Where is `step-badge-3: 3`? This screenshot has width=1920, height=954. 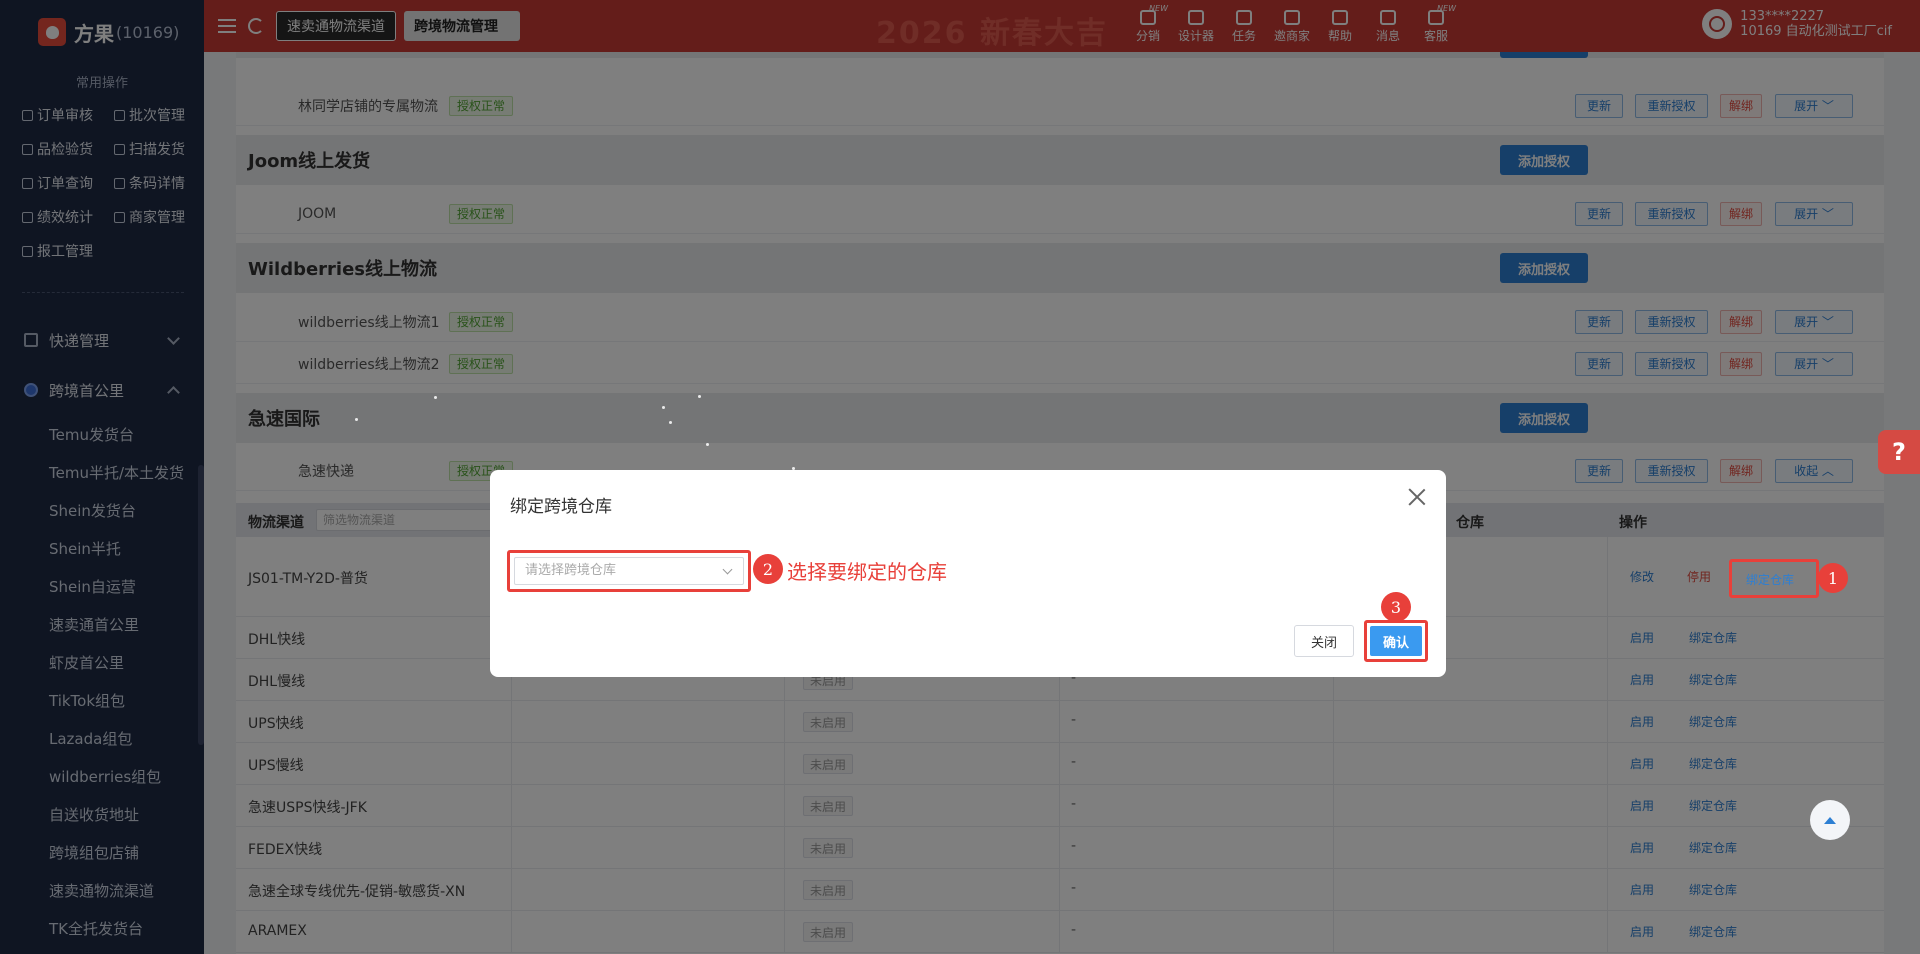
step-badge-3: 3 is located at coordinates (1396, 607).